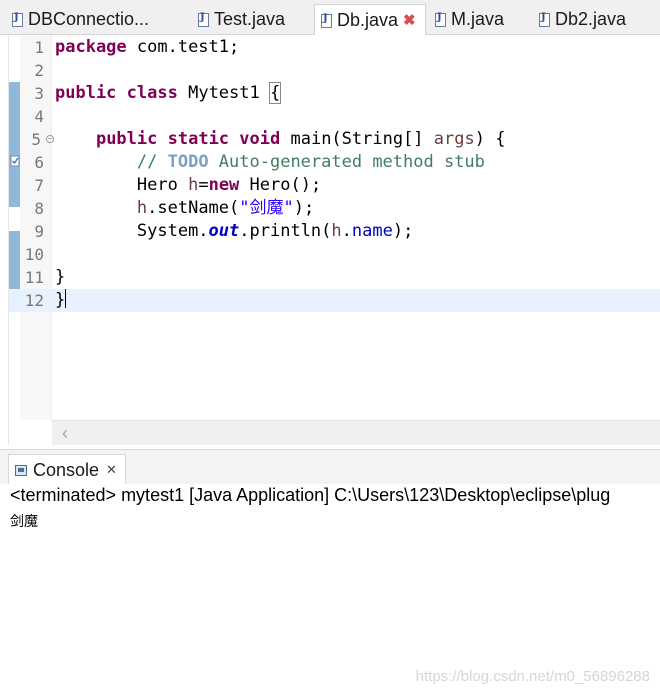 The width and height of the screenshot is (660, 691). I want to click on tab-db2-java: Db2.java, so click(589, 19).